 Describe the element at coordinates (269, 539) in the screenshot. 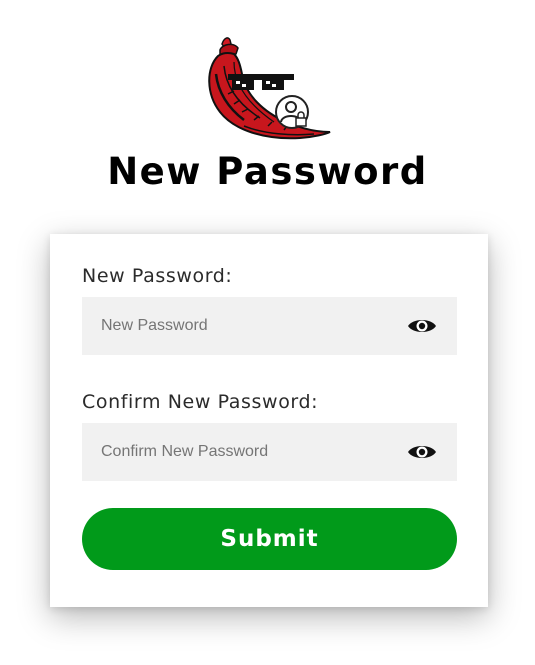

I see `submit-button: Submit` at that location.